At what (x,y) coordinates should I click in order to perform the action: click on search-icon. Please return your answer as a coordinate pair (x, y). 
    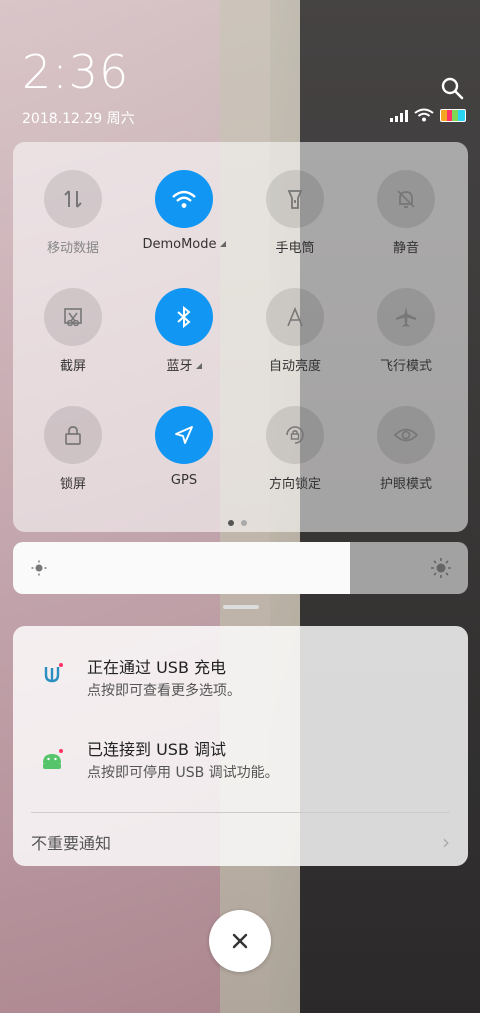
    Looking at the image, I should click on (452, 88).